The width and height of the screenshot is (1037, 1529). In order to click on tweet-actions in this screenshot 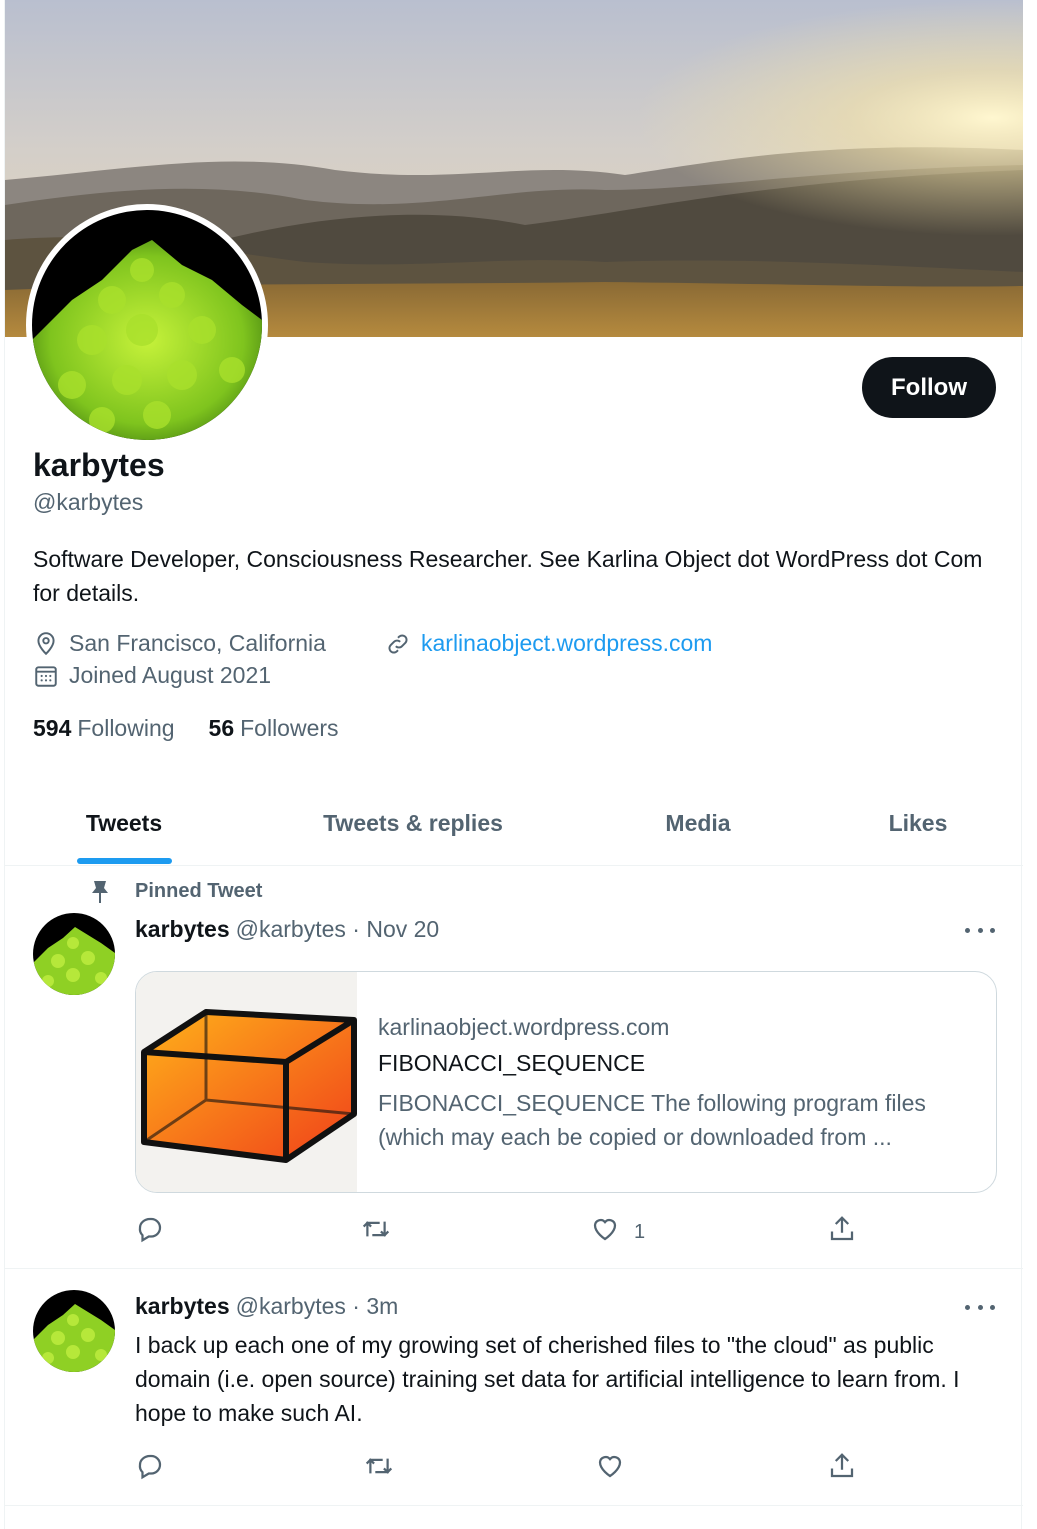, I will do `click(505, 1469)`.